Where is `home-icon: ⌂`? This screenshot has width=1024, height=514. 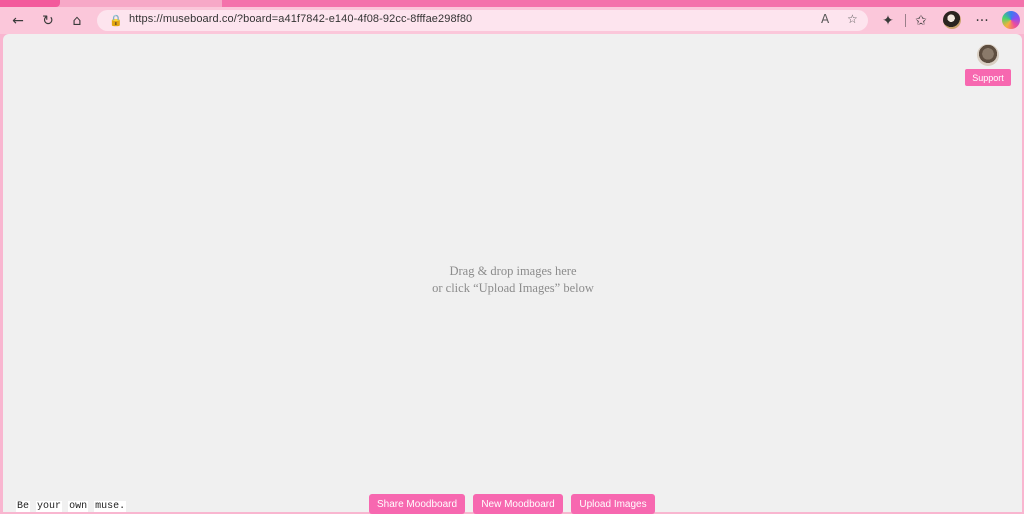
home-icon: ⌂ is located at coordinates (77, 21).